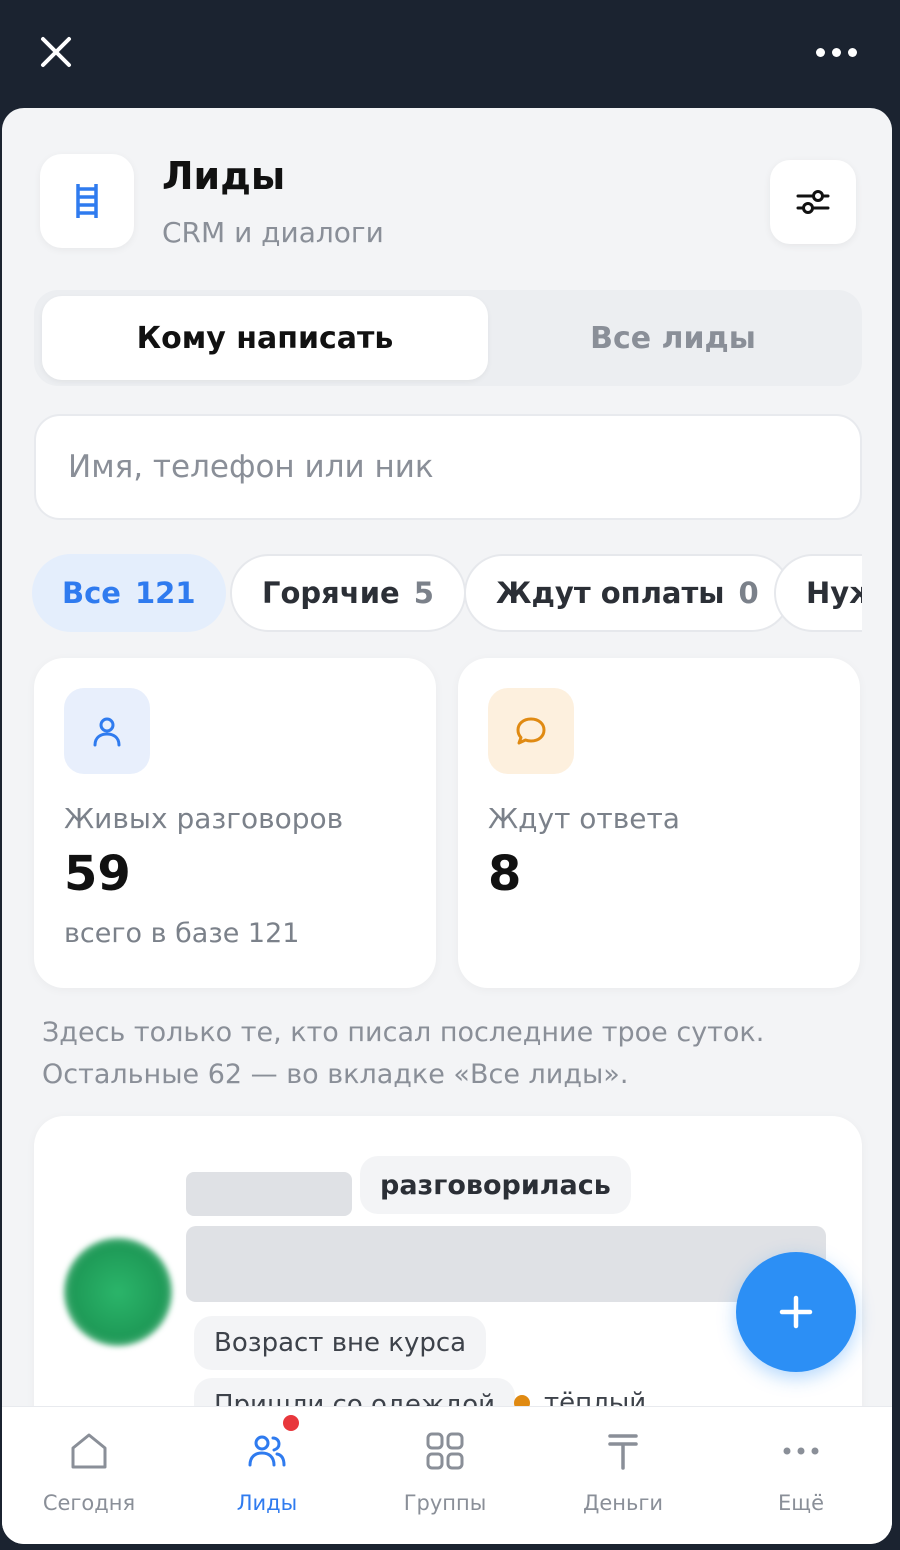 The width and height of the screenshot is (900, 1550). What do you see at coordinates (89, 1479) in the screenshot?
I see `nav-today: Сегодня` at bounding box center [89, 1479].